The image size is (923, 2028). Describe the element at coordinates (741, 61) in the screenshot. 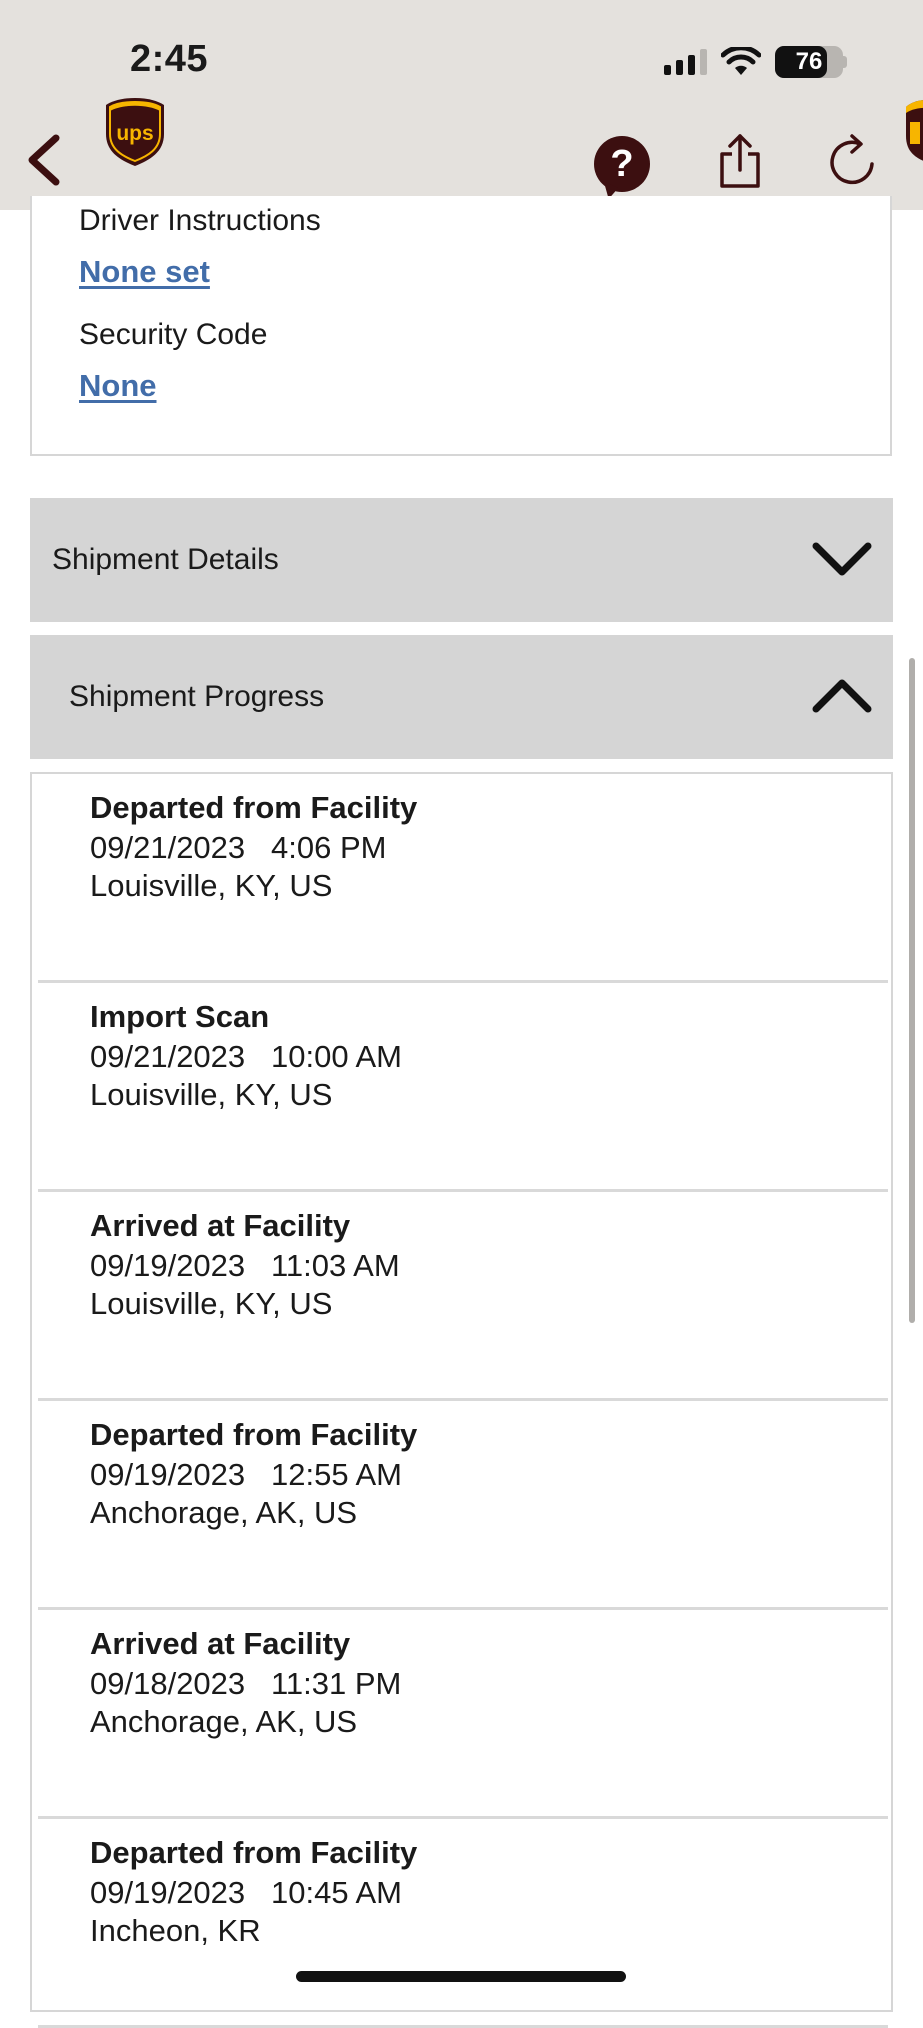

I see `wifi-icon` at that location.